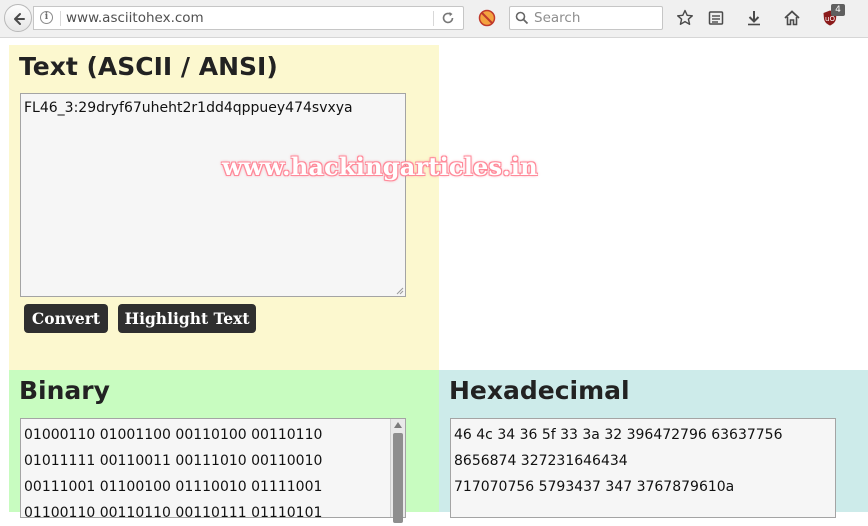  I want to click on binary-line: 01100110 00110110 00110111 01110101, so click(173, 513).